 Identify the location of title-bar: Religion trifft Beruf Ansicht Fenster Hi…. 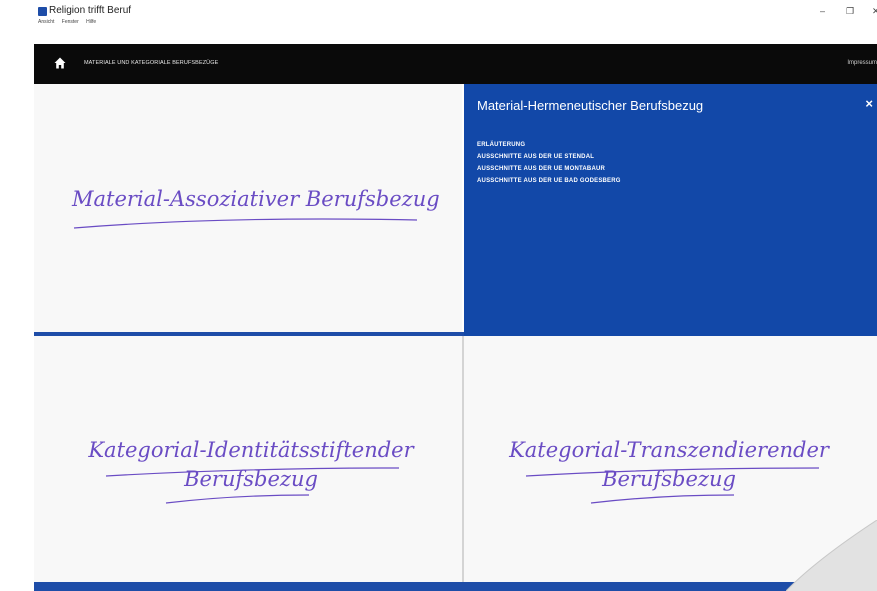
(456, 24).